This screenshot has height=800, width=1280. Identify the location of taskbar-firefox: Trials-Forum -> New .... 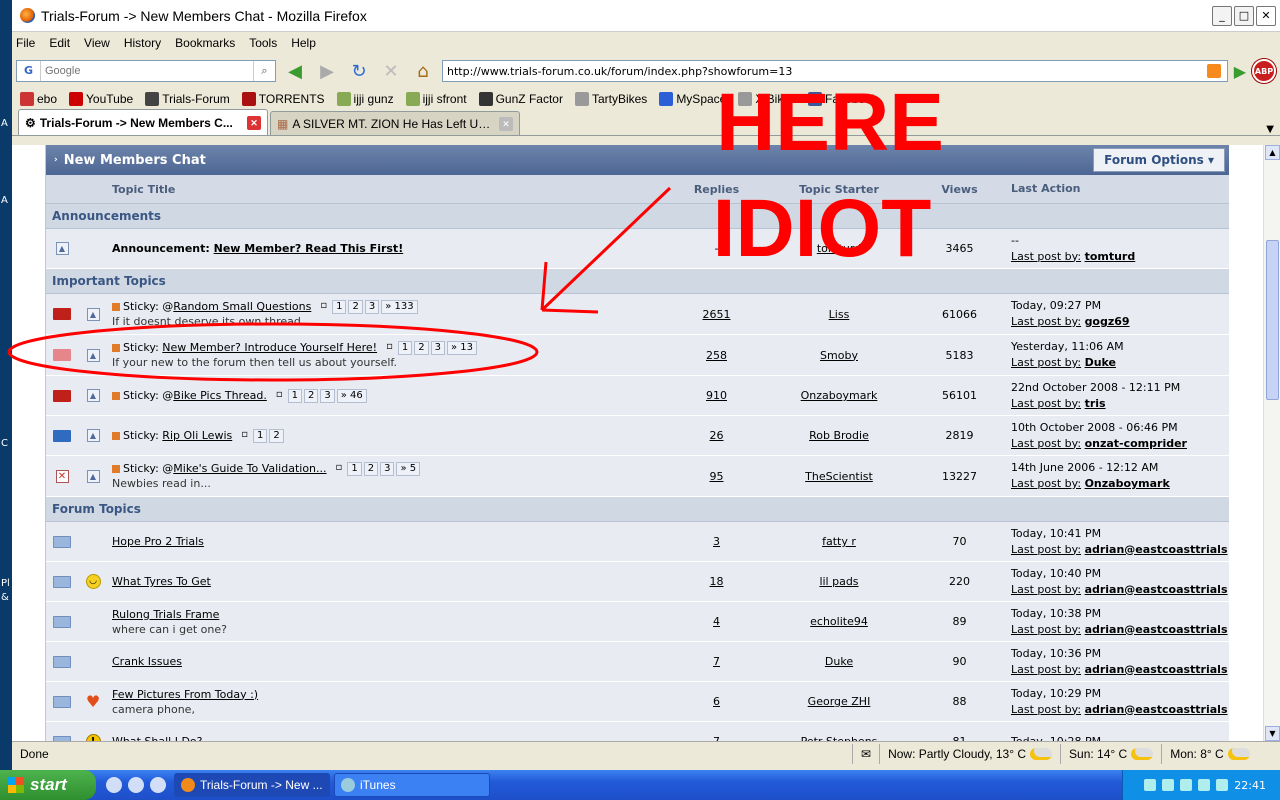
(252, 785).